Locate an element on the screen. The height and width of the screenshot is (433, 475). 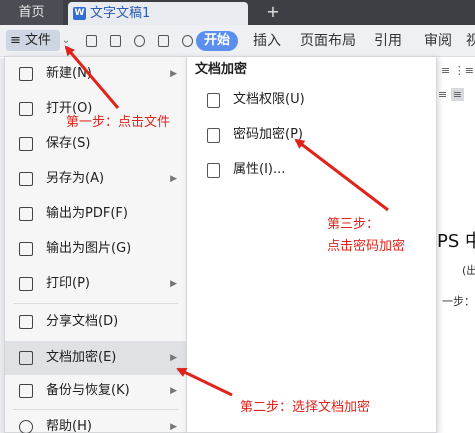
step1-annotation: 第一步：点击文件 is located at coordinates (118, 122).